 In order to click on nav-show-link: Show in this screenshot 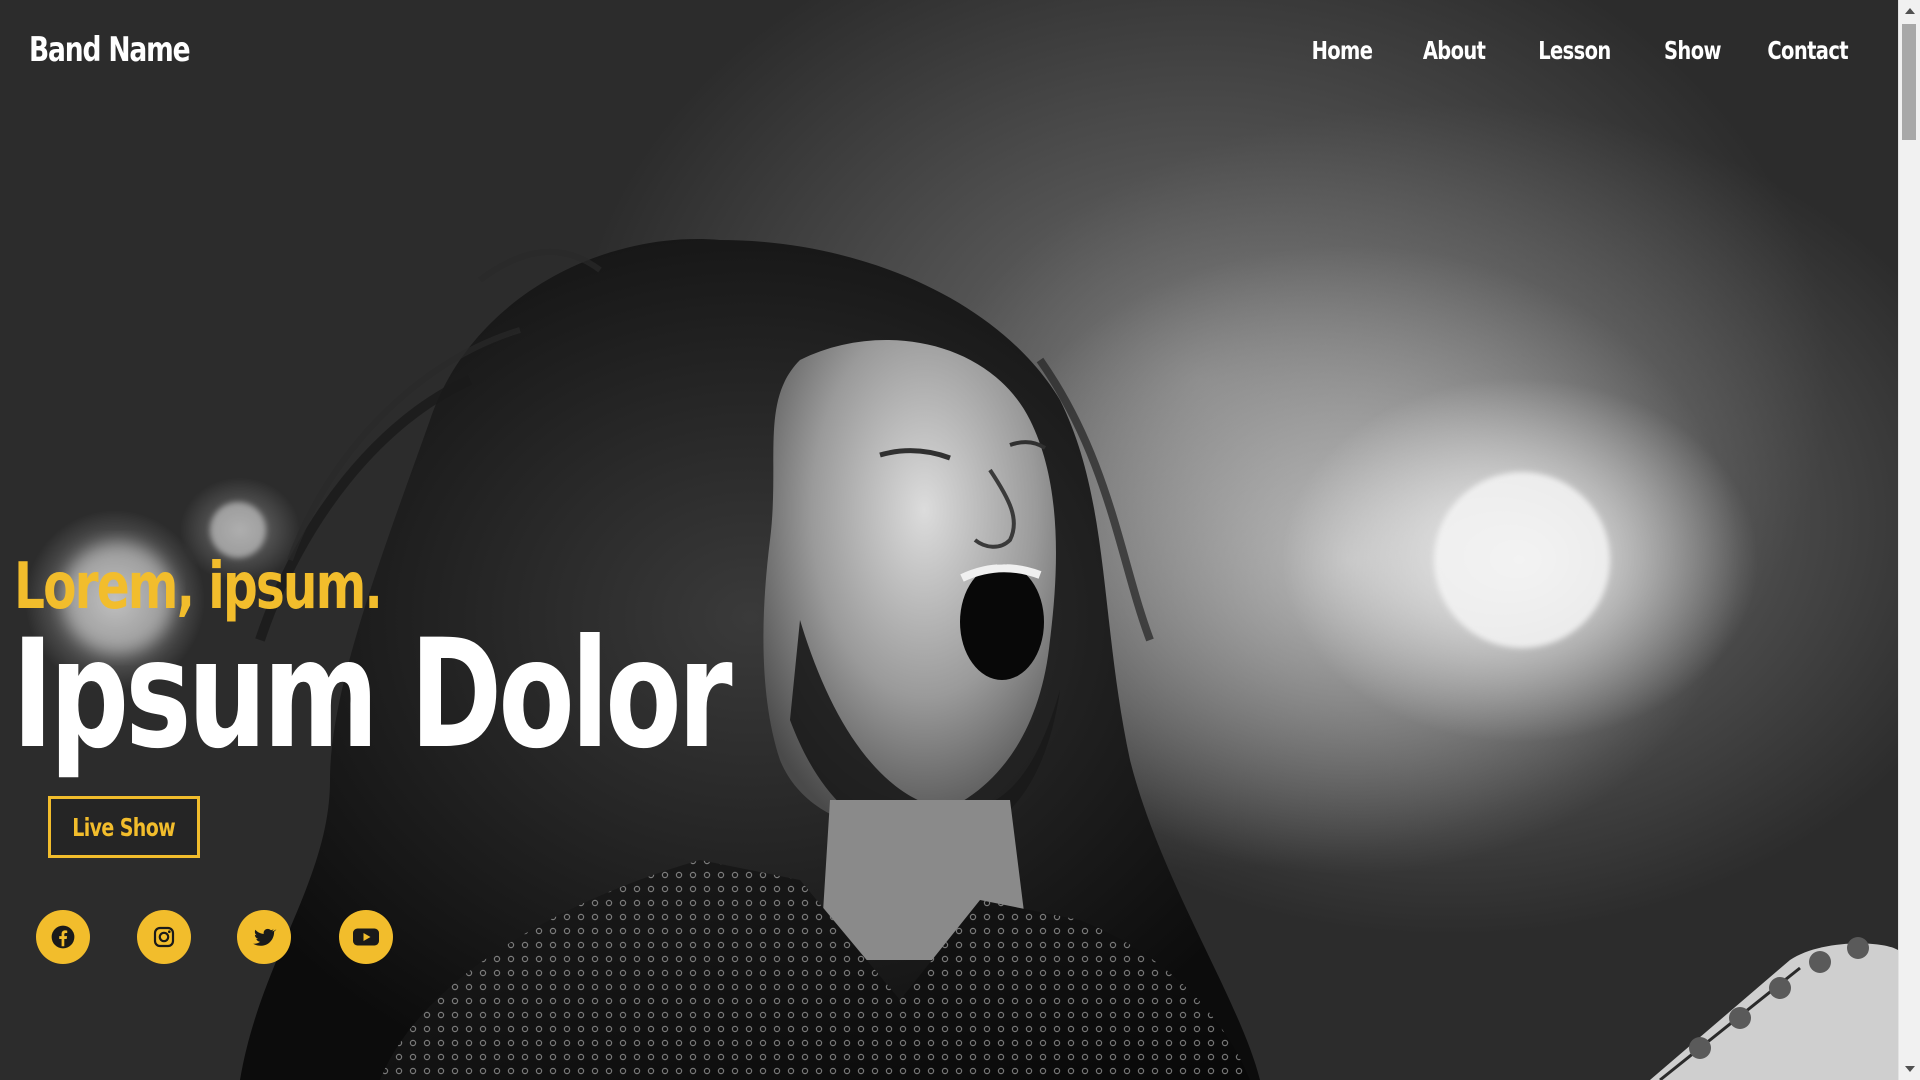, I will do `click(1692, 50)`.